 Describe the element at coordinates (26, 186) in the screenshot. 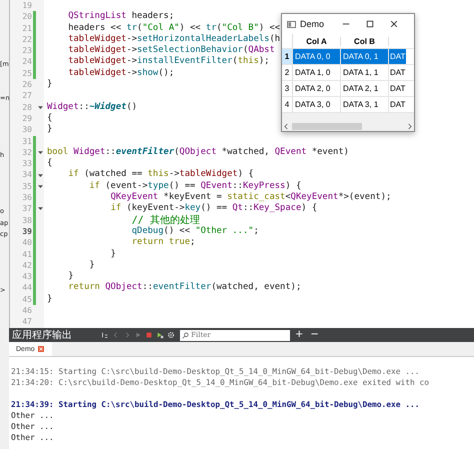

I see `line-number: 35` at that location.